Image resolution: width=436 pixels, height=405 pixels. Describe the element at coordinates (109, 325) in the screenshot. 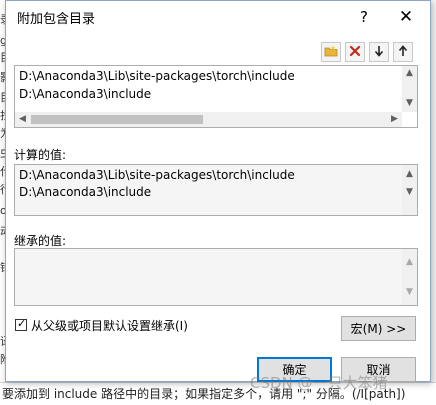

I see `inherit-checkbox-label: 从父级或项目默认设置继承(I)` at that location.